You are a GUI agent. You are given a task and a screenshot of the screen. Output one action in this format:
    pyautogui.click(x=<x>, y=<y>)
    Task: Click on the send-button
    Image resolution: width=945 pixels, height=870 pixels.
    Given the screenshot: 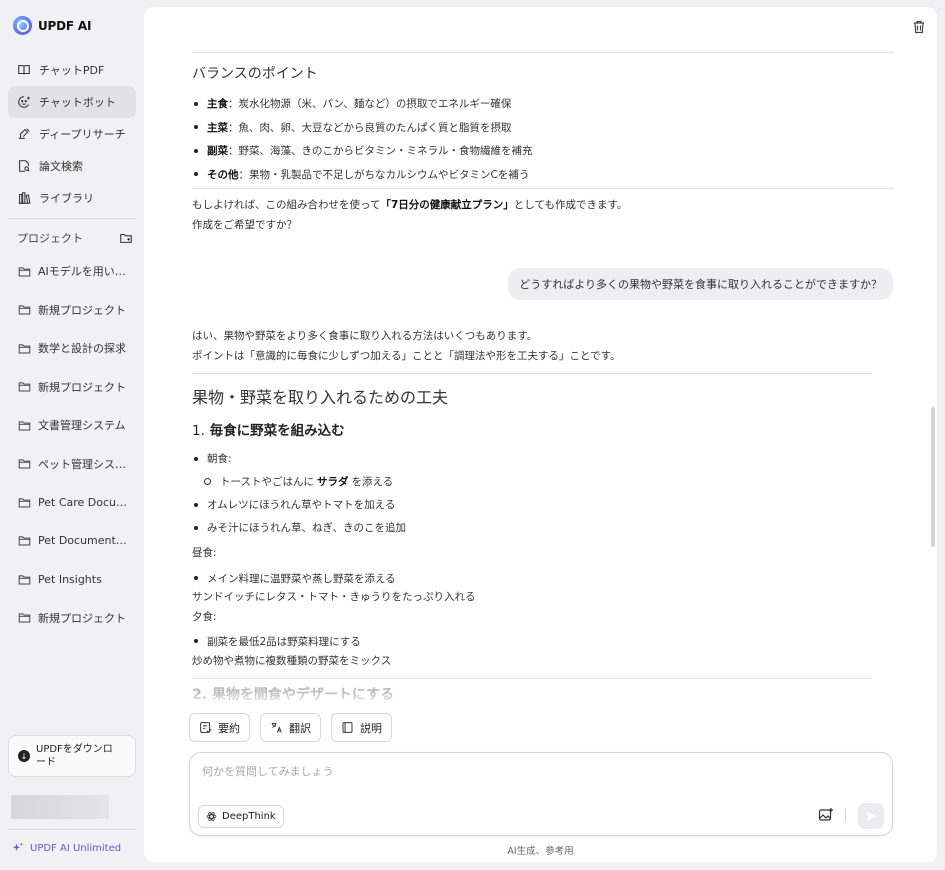 What is the action you would take?
    pyautogui.click(x=871, y=816)
    